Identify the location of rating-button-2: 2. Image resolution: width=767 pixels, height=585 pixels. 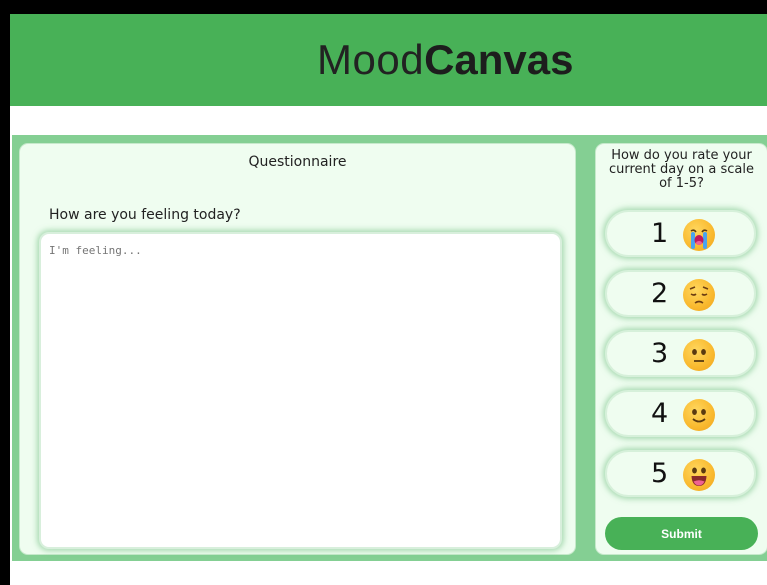
(680, 293).